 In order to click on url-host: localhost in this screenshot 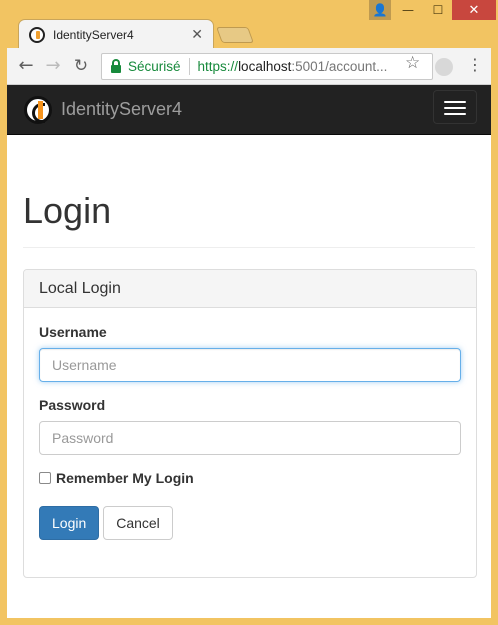, I will do `click(265, 66)`.